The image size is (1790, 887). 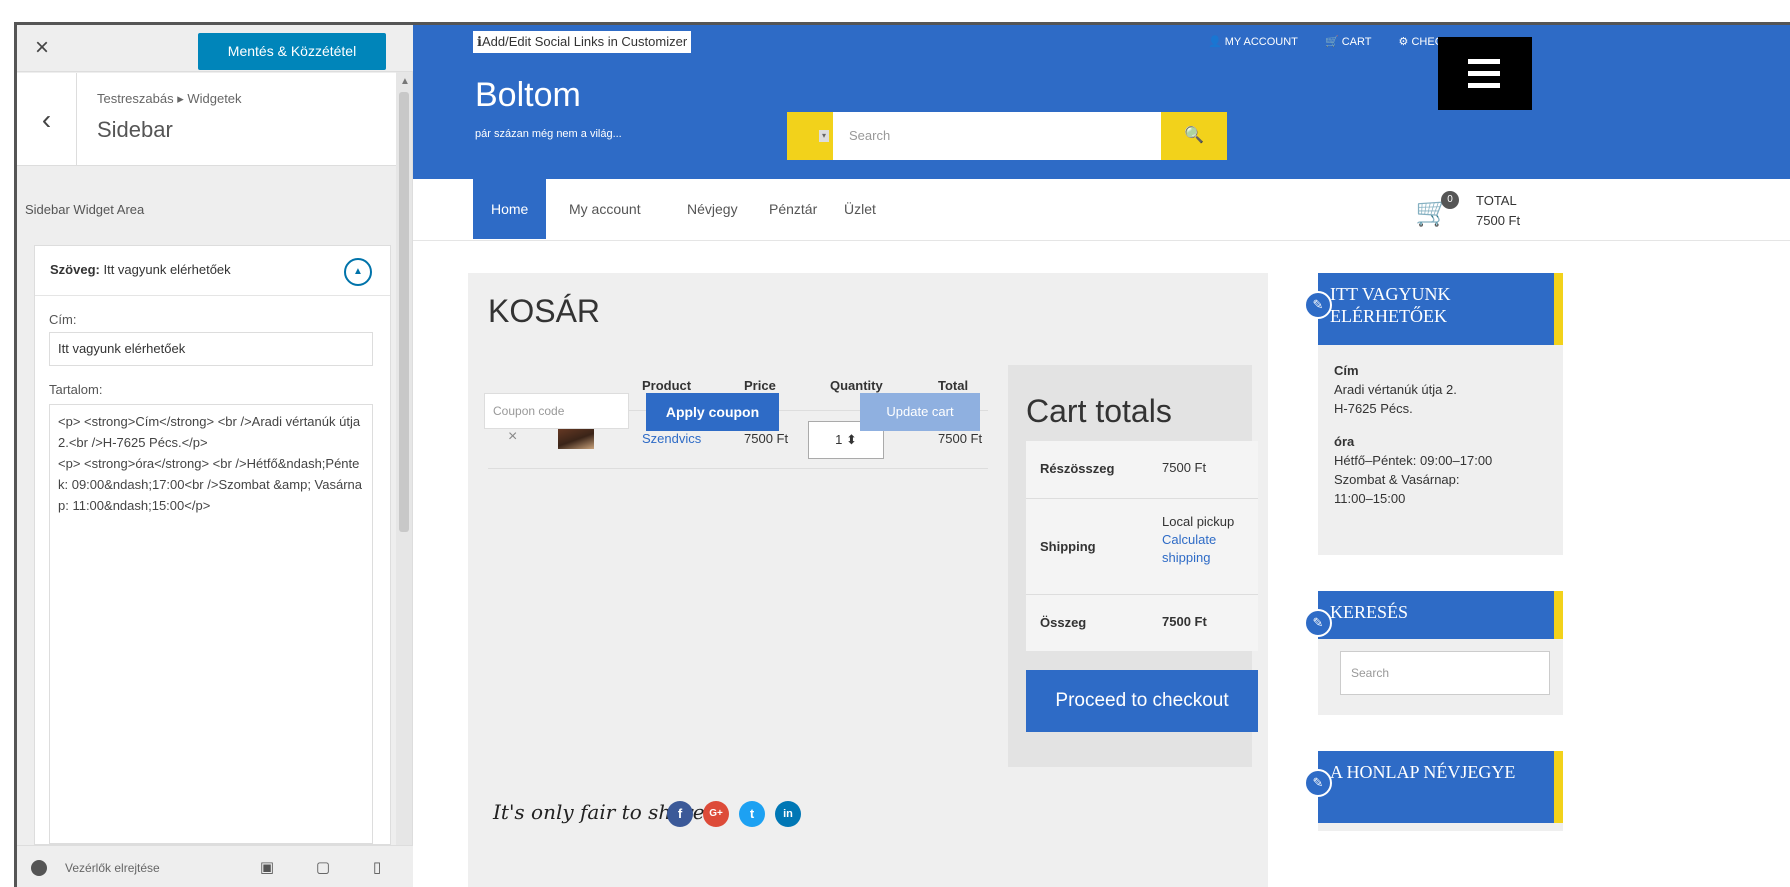 I want to click on product-subtotal: 7500 Ft, so click(x=960, y=438).